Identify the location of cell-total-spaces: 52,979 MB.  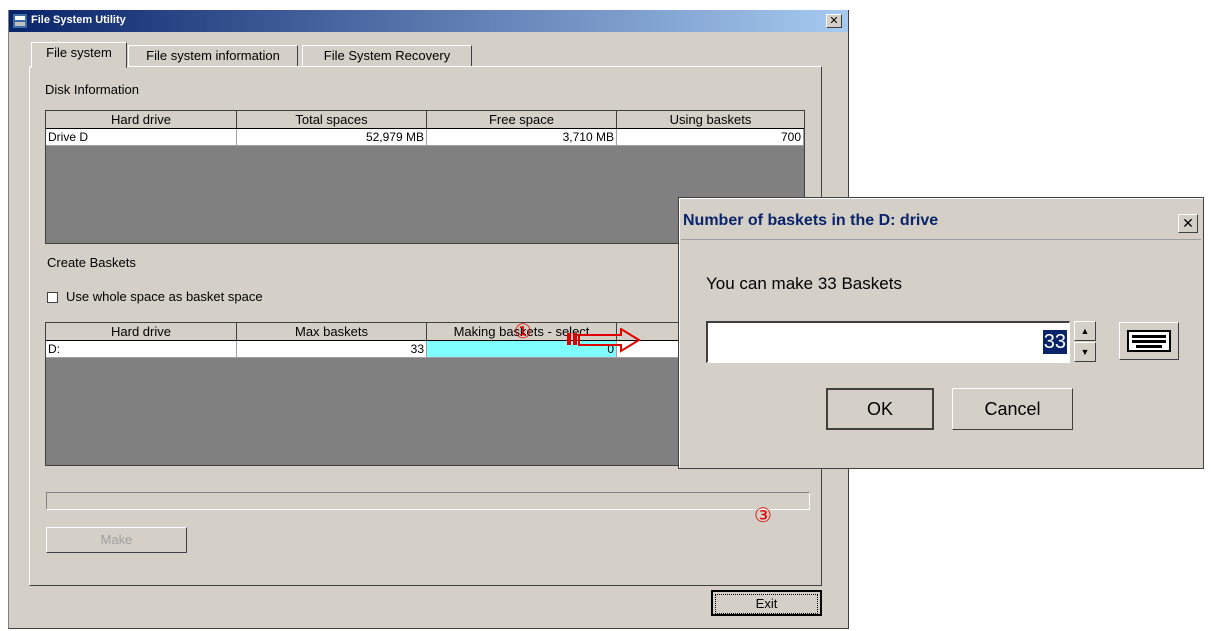
(332, 137).